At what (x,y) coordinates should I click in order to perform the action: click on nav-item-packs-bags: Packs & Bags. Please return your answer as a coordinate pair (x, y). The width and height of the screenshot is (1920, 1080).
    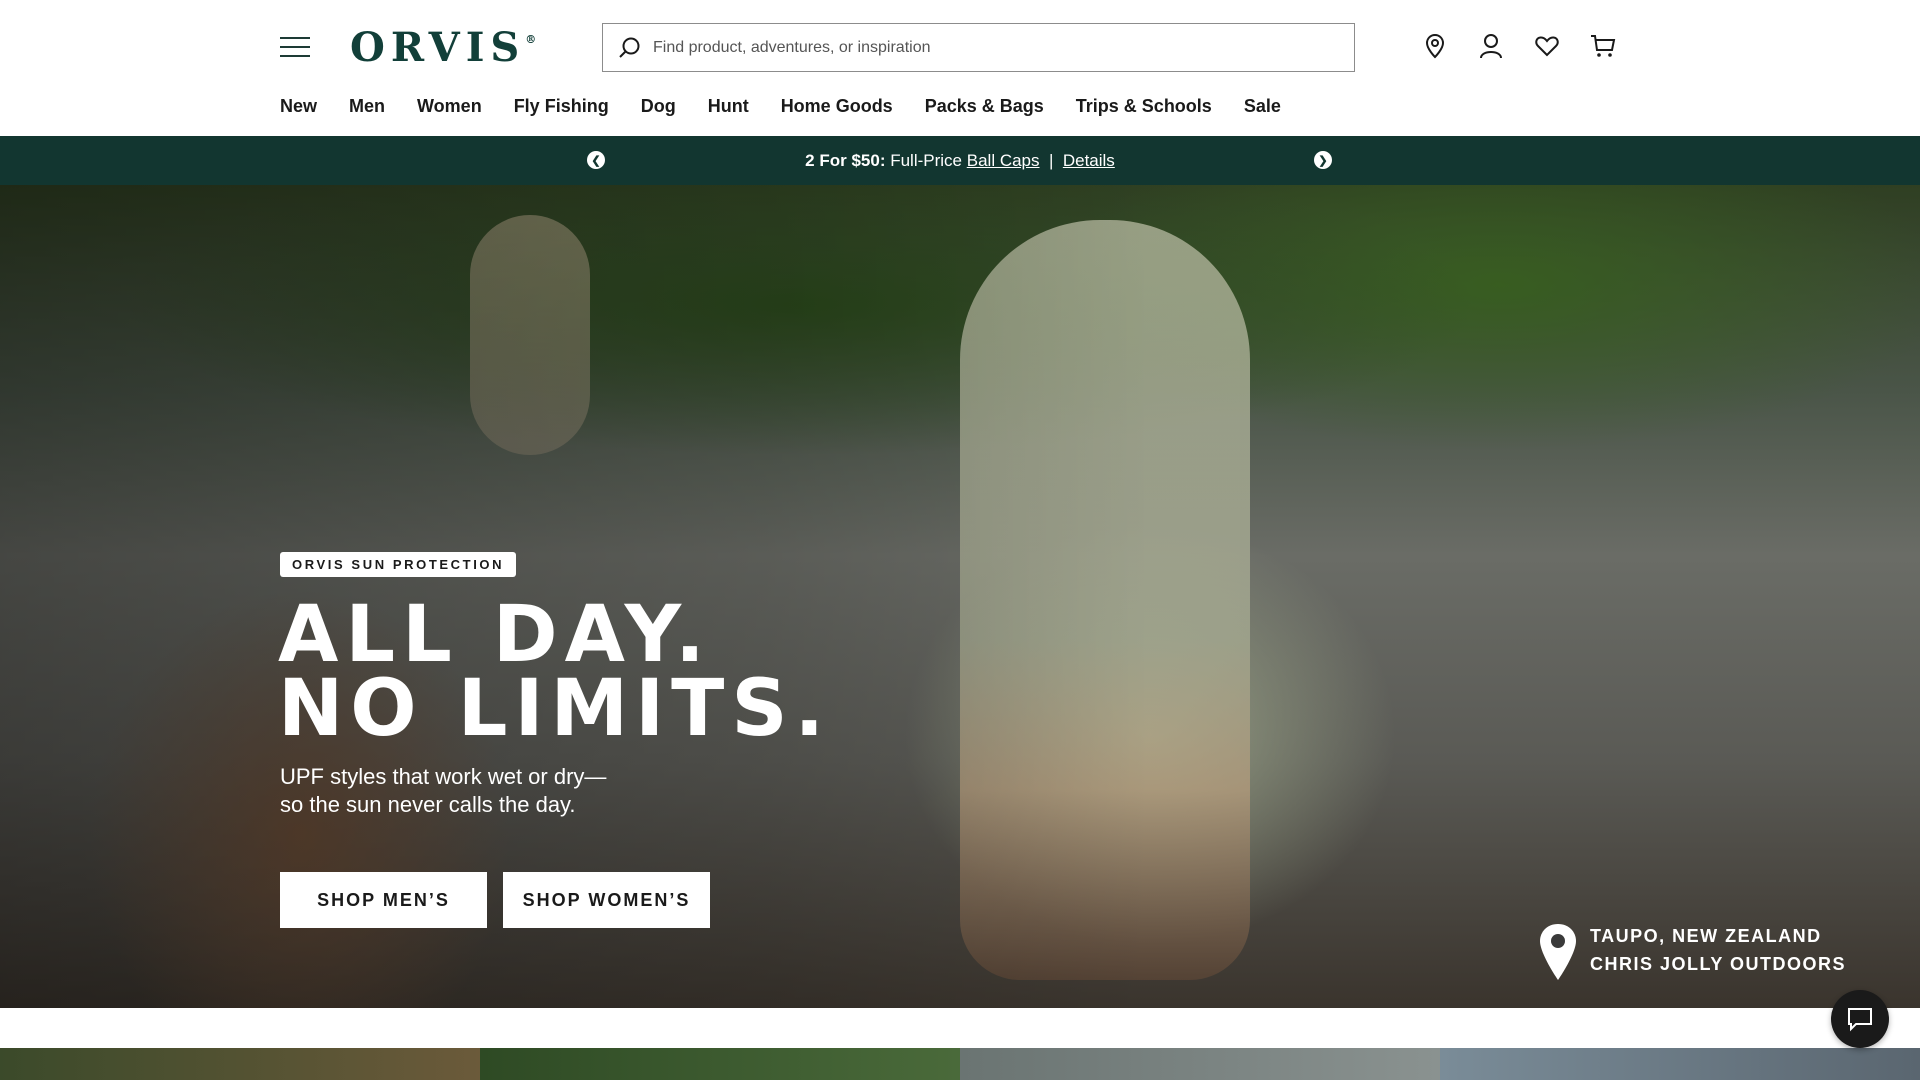
    Looking at the image, I should click on (984, 106).